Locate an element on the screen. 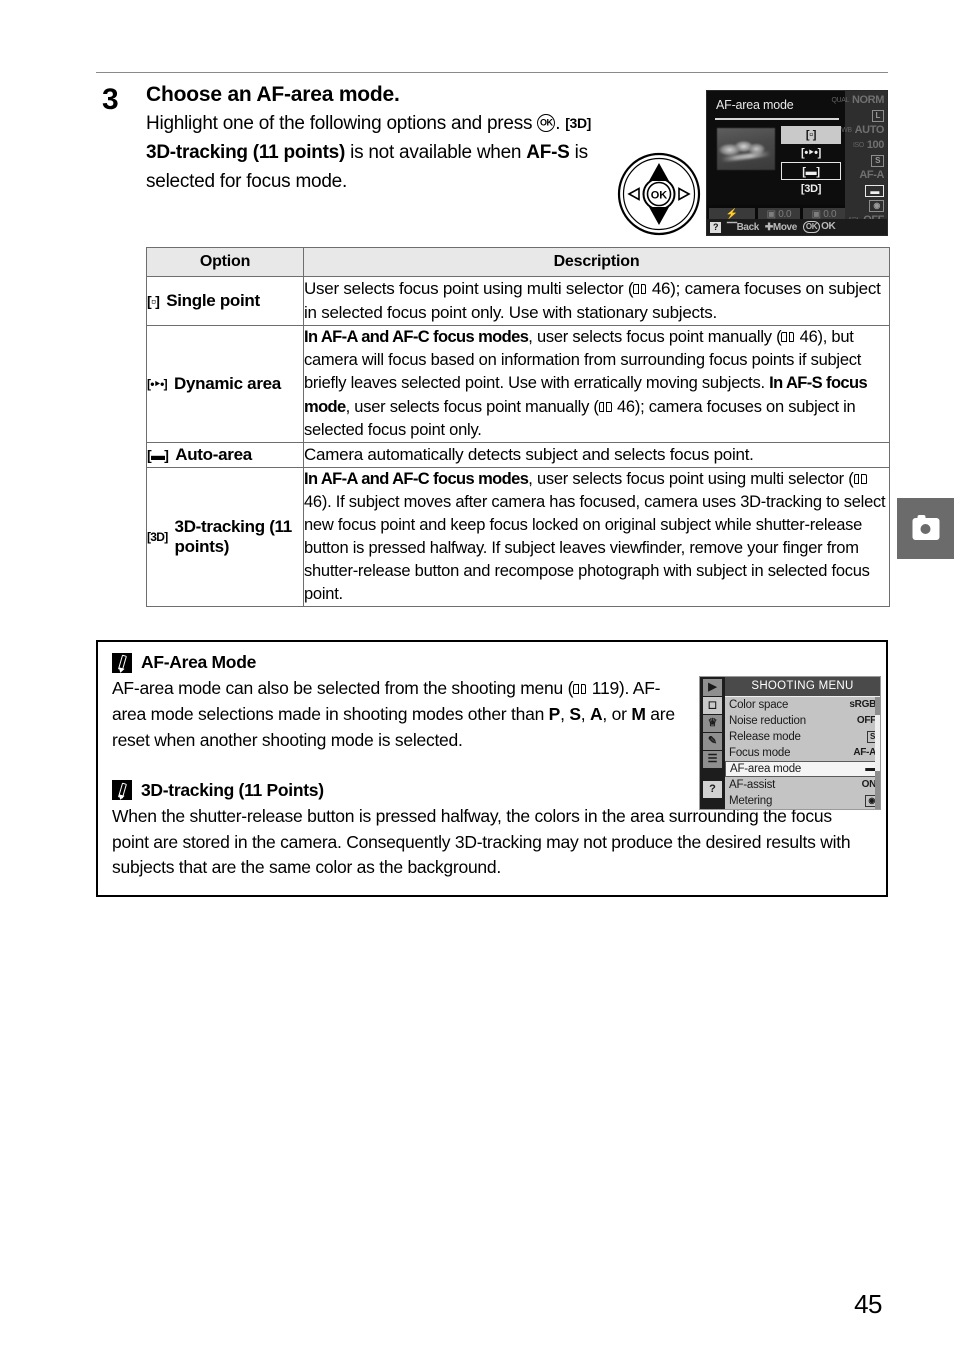 The height and width of the screenshot is (1352, 954). lcd-option-list: [▫] [•‣•] [▬] [3D] is located at coordinates (811, 162).